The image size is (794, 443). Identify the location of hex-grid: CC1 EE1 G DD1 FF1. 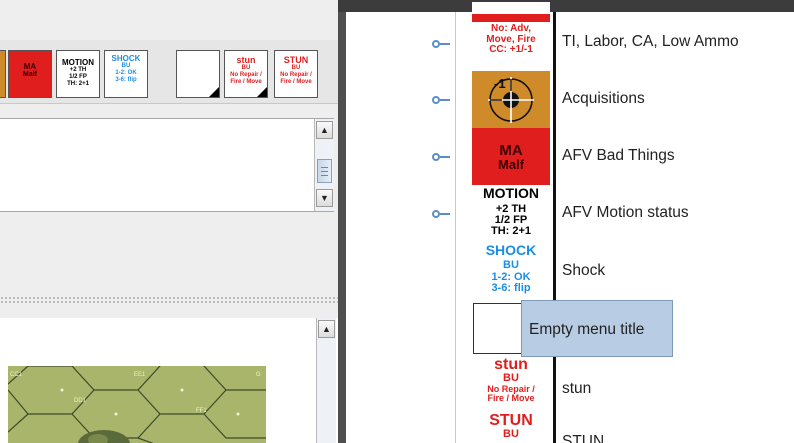
(137, 404).